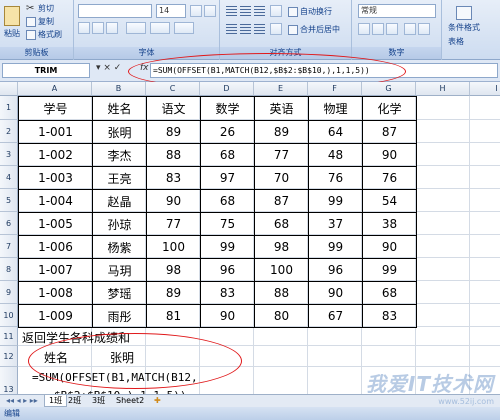 This screenshot has height=420, width=500. What do you see at coordinates (55, 316) in the screenshot?
I see `table-cell: 1-009` at bounding box center [55, 316].